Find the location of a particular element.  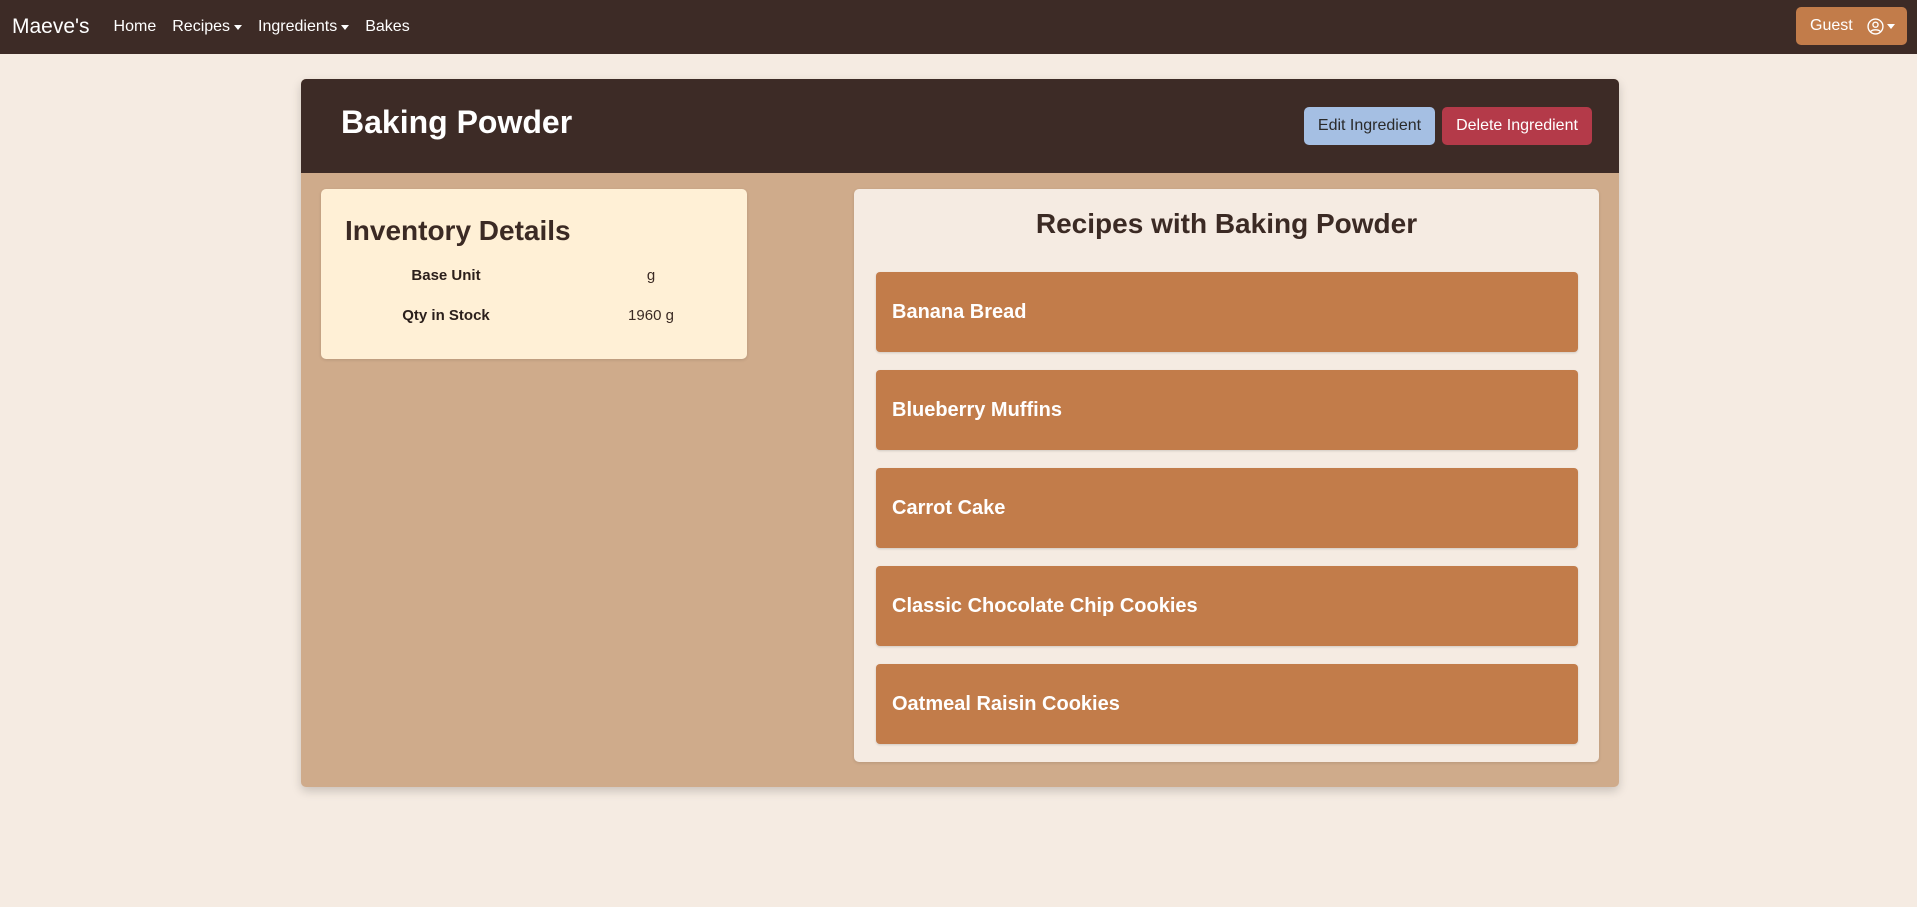

brand-link: Maeve's is located at coordinates (51, 27).